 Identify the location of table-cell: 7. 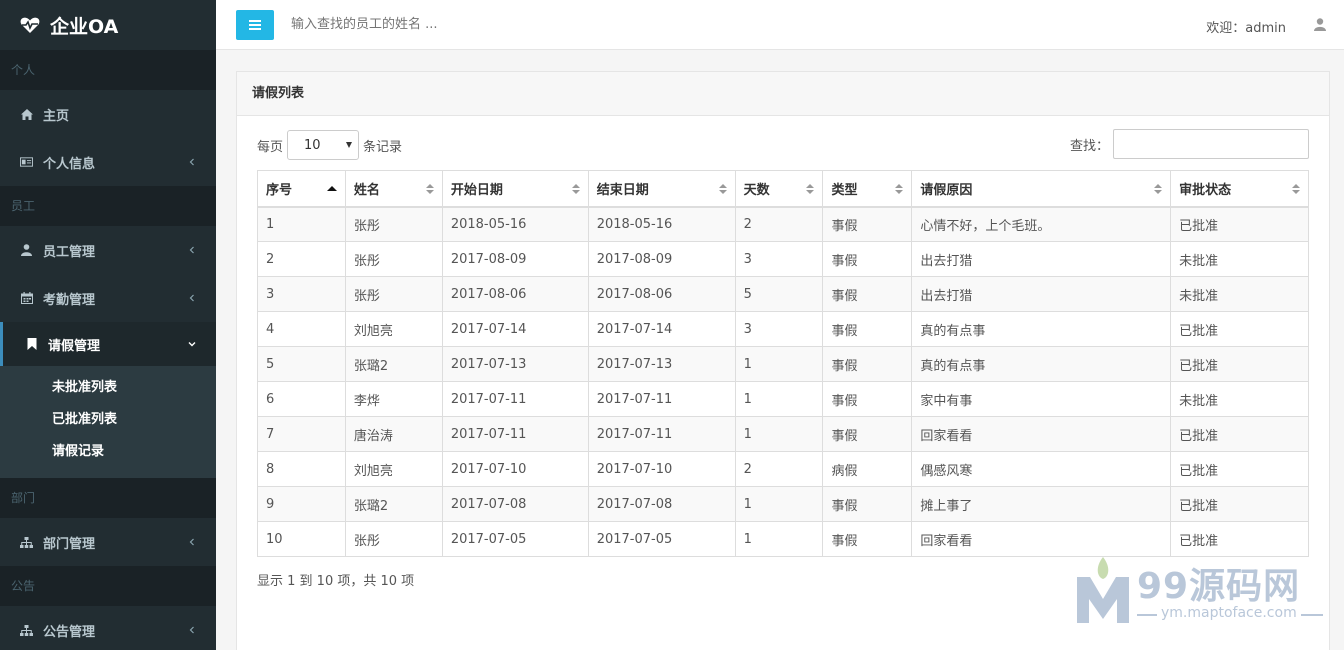
(301, 434).